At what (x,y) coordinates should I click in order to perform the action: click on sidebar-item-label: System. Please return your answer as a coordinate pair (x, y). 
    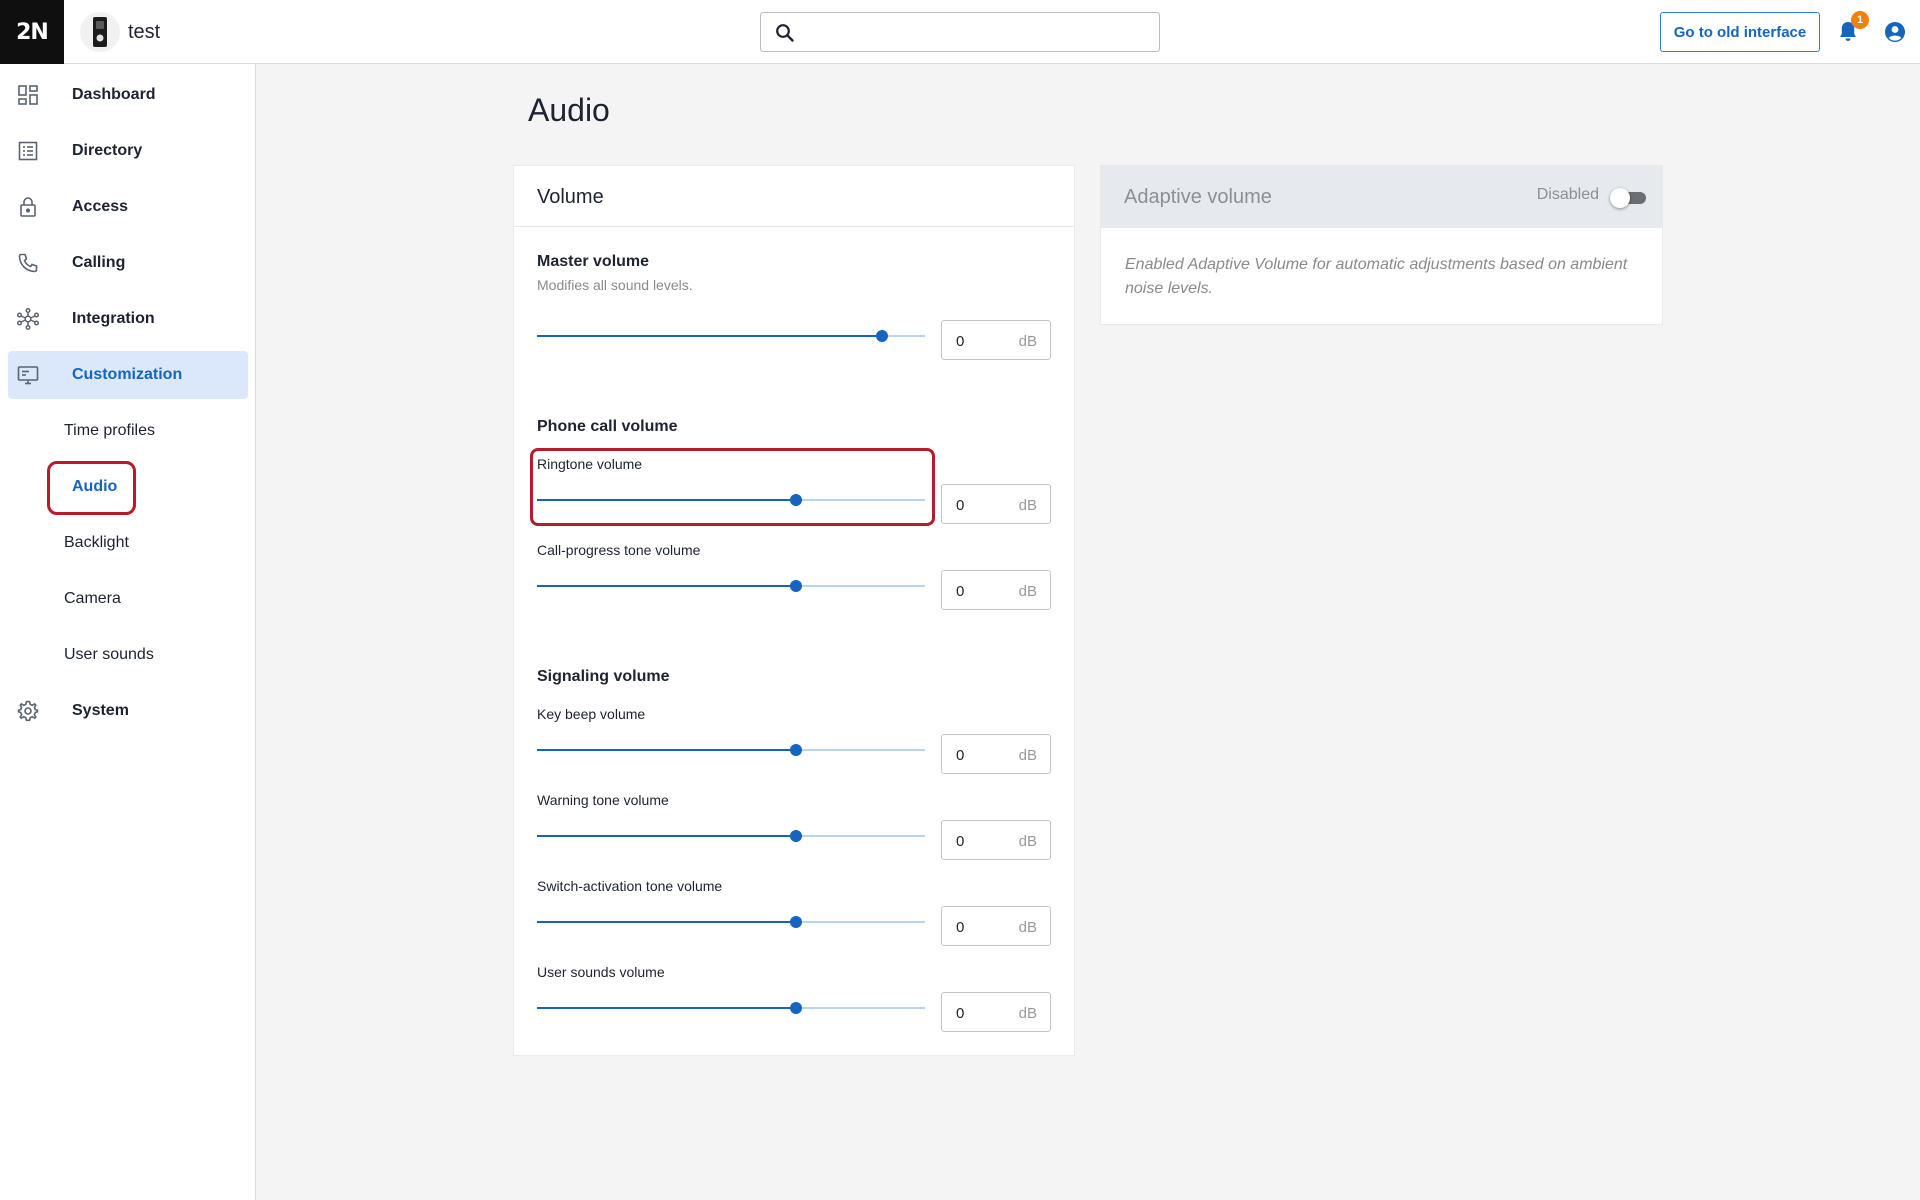
    Looking at the image, I should click on (100, 710).